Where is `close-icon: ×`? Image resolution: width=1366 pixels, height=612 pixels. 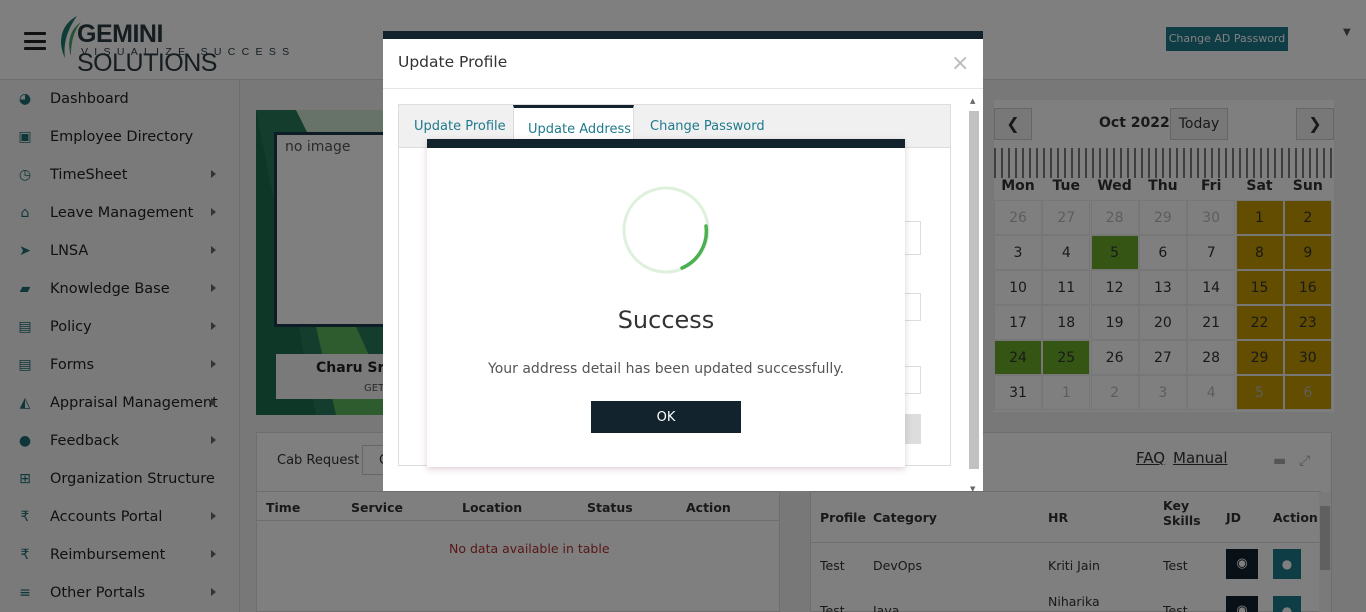 close-icon: × is located at coordinates (960, 63).